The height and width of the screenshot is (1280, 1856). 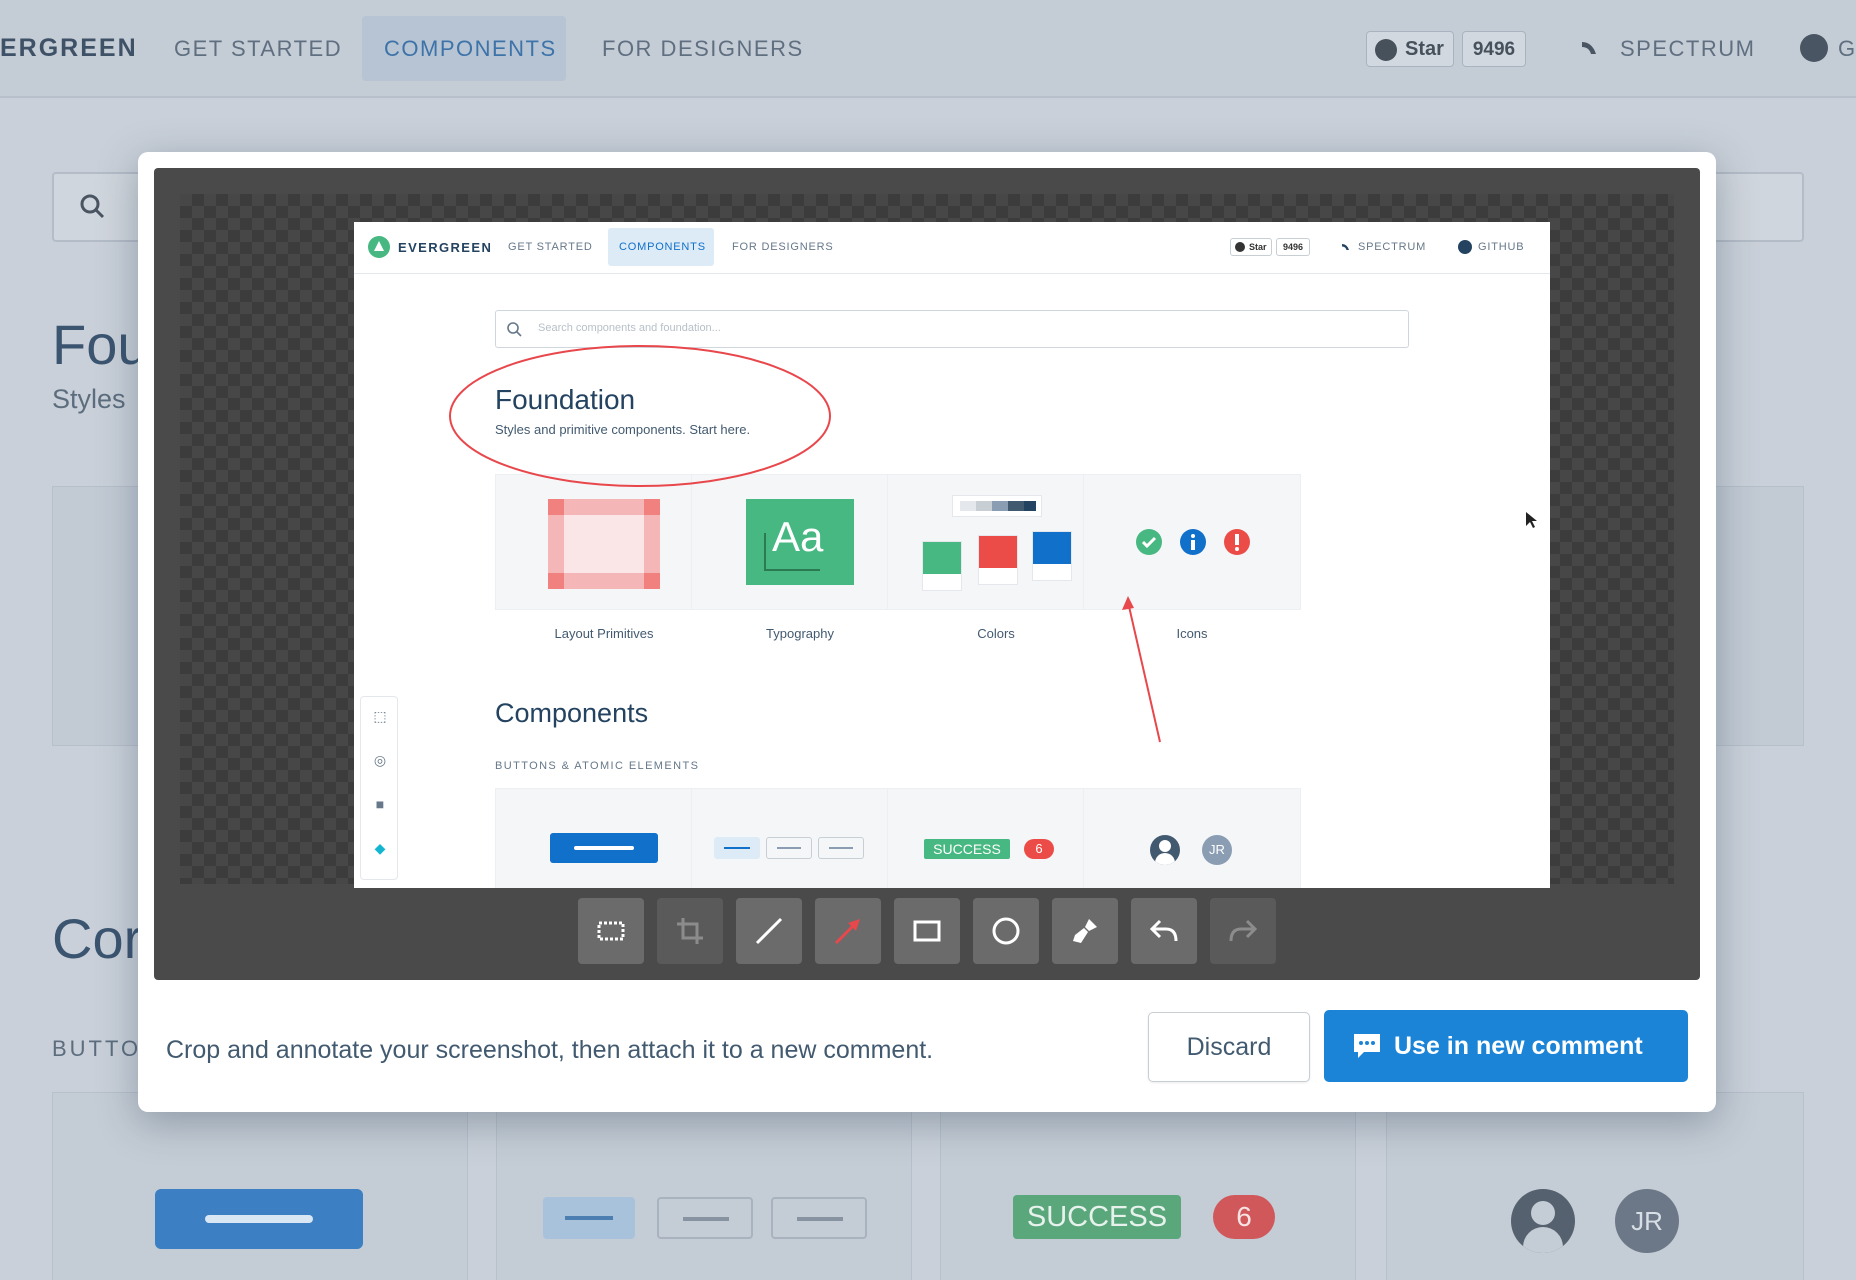 I want to click on annotation-toolbar, so click(x=927, y=934).